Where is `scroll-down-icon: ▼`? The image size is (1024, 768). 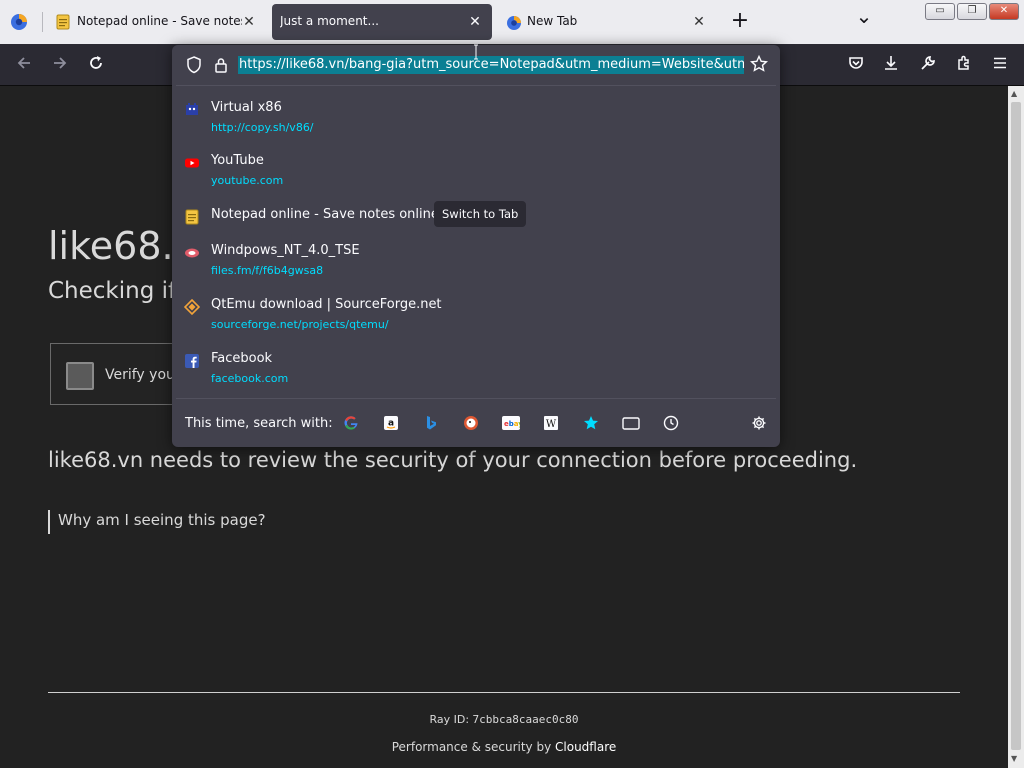
scroll-down-icon: ▼ is located at coordinates (1014, 758).